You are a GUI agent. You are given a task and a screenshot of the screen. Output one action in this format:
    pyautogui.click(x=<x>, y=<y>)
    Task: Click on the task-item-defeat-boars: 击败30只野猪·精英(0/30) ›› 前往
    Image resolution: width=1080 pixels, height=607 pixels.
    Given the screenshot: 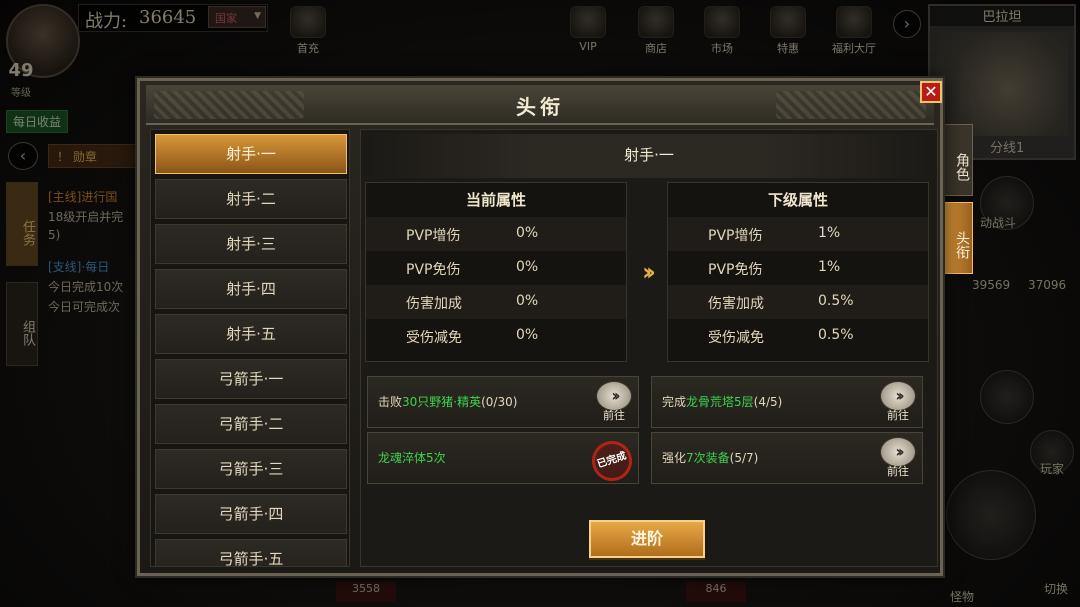 What is the action you would take?
    pyautogui.click(x=503, y=402)
    